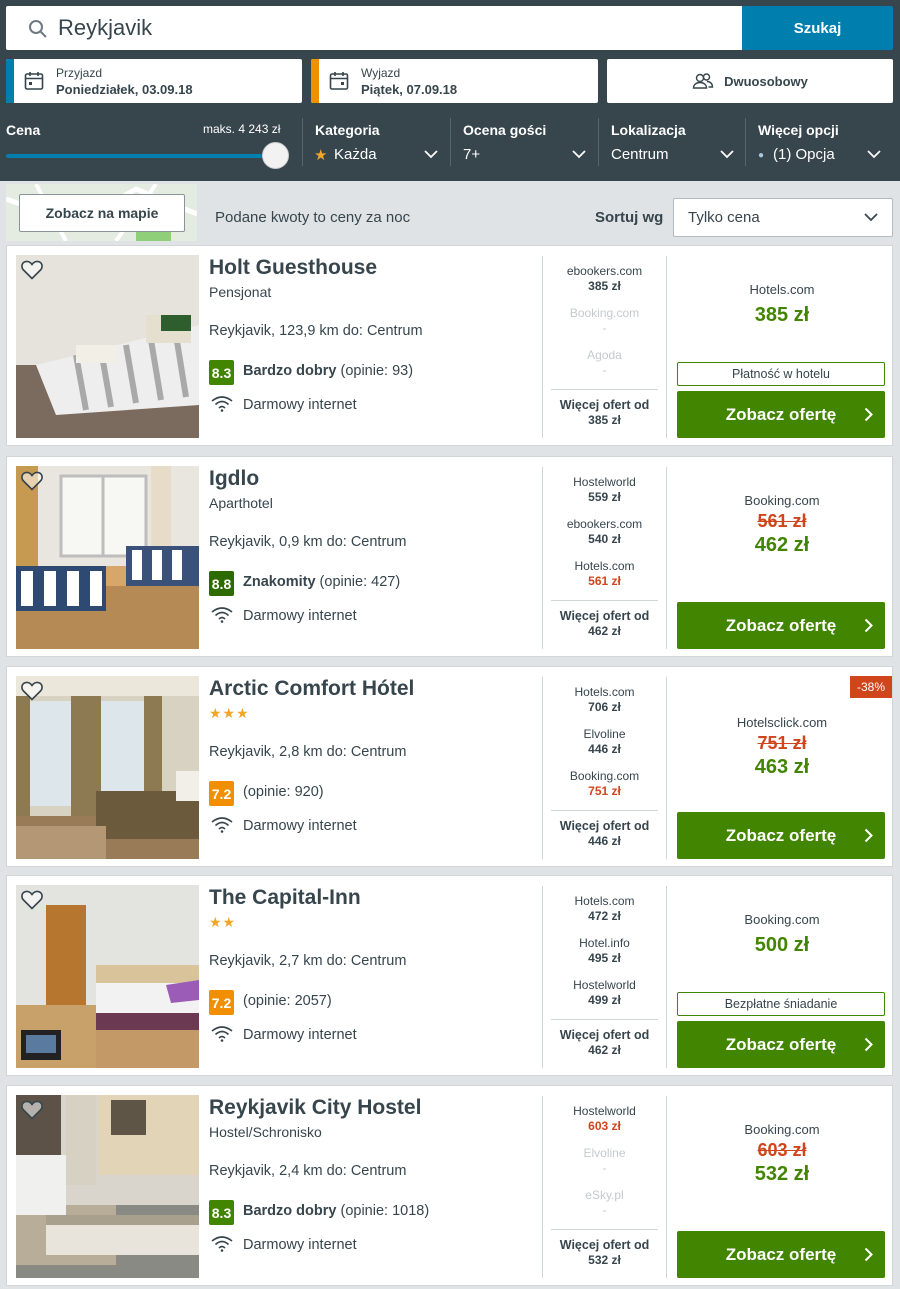 The image size is (900, 1289). Describe the element at coordinates (604, 700) in the screenshot. I see `alt-offer: Hotels.com 706 zł` at that location.